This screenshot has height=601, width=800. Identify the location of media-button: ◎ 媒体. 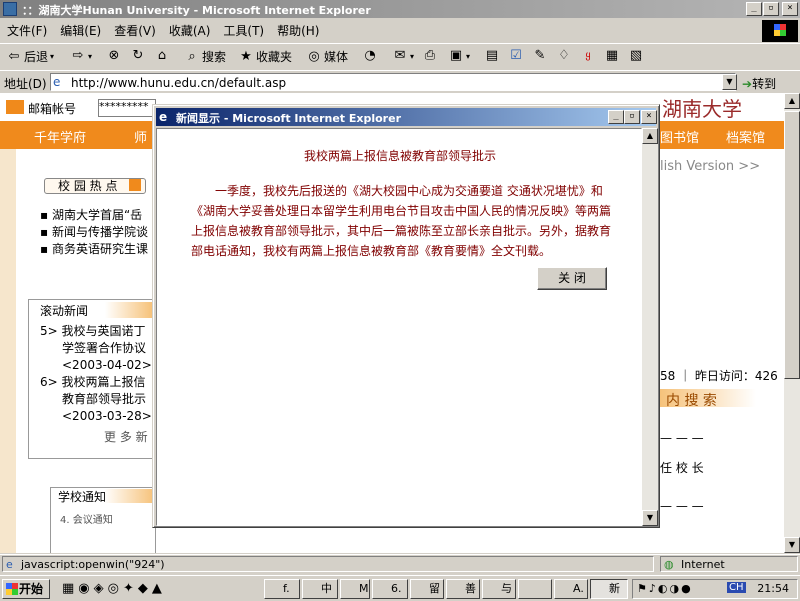
(327, 56).